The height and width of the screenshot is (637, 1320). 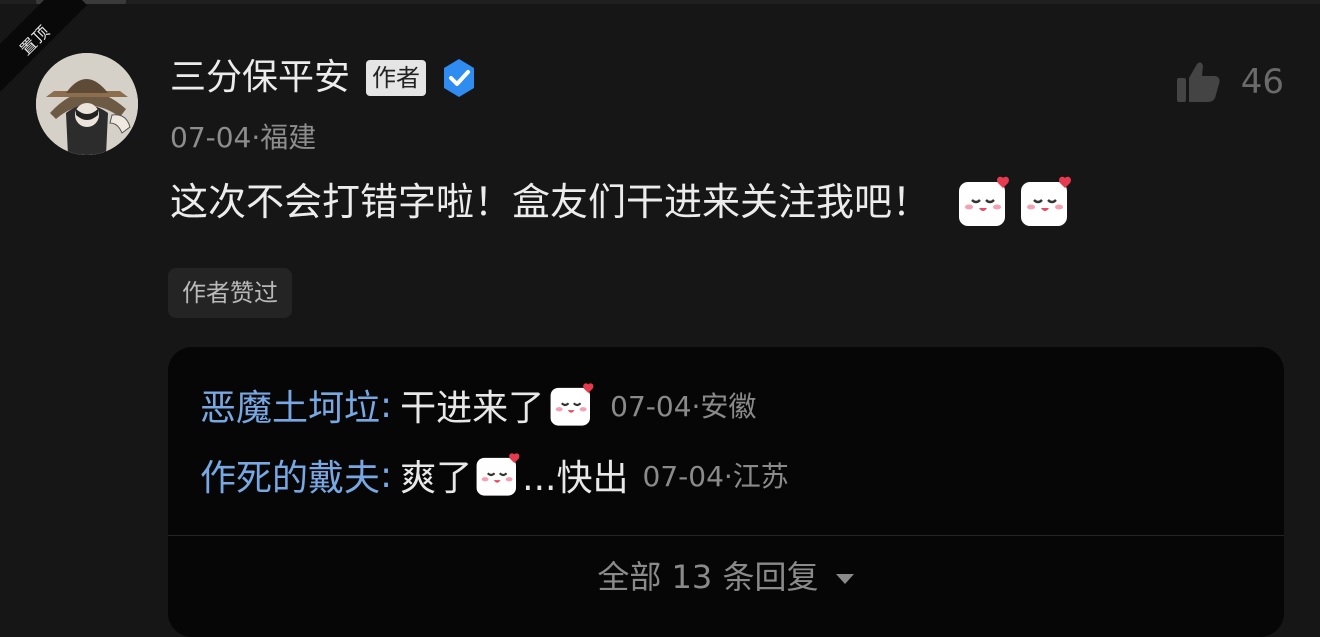 I want to click on verified-badge-icon, so click(x=459, y=78).